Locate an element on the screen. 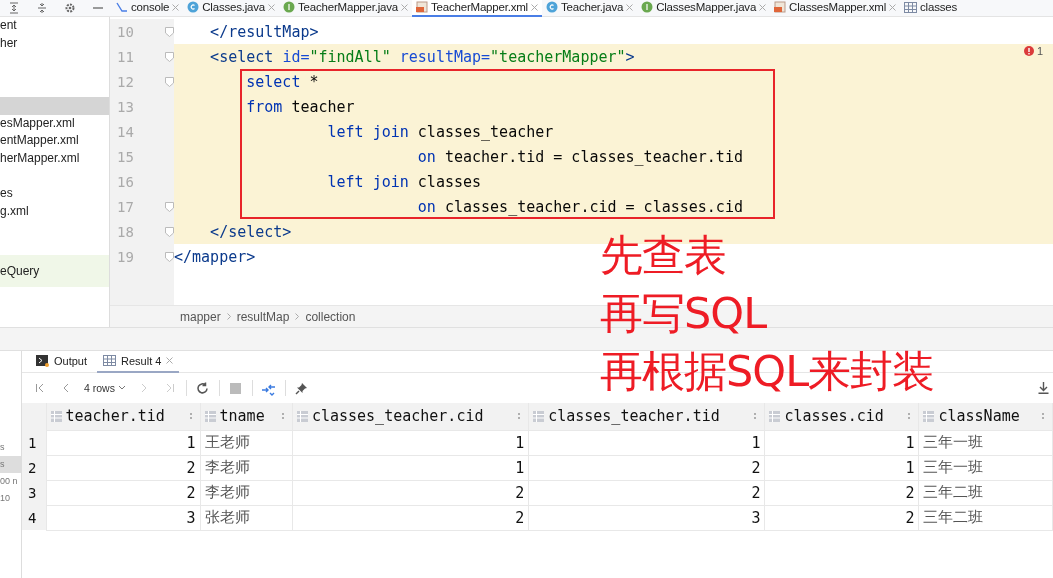  column-header: classes.cid is located at coordinates (841, 416).